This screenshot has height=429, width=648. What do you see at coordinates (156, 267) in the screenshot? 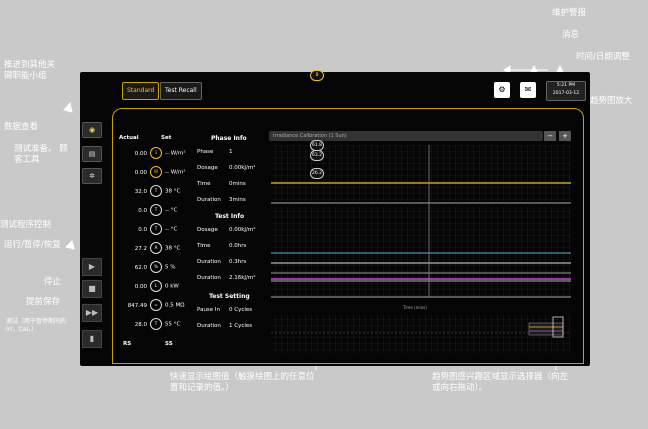
I see `sensor-icon: %` at bounding box center [156, 267].